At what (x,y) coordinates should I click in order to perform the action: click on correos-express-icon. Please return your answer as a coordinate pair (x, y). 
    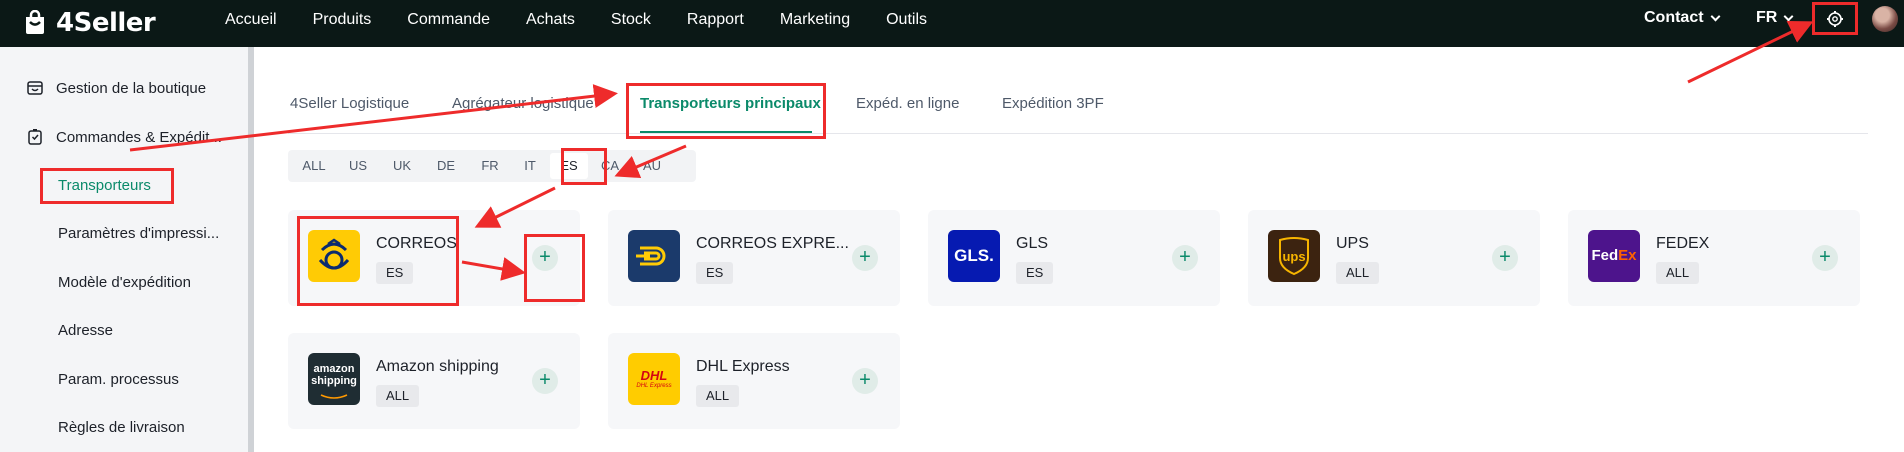
    Looking at the image, I should click on (651, 256).